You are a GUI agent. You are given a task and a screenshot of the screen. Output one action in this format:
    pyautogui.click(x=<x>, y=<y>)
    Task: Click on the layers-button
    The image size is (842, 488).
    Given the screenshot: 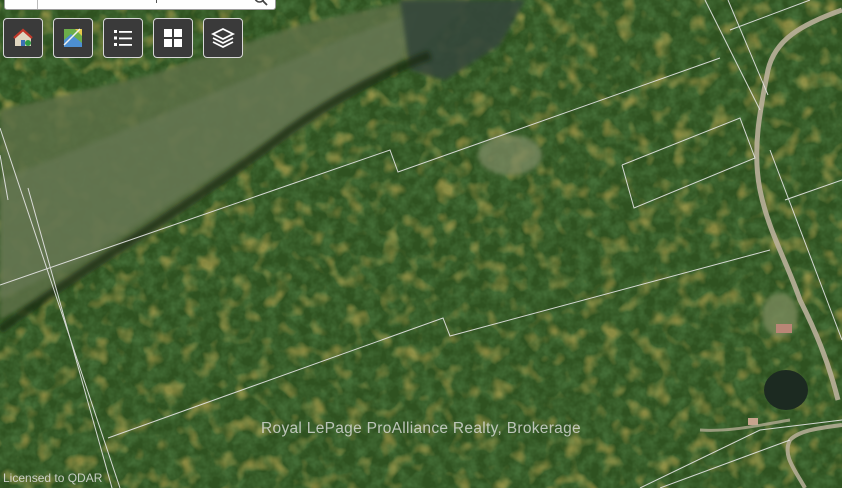 What is the action you would take?
    pyautogui.click(x=223, y=38)
    